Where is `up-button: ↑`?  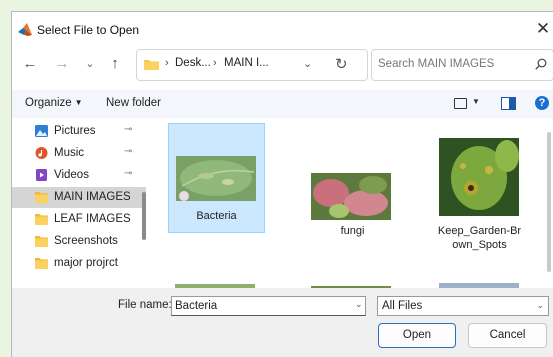 up-button: ↑ is located at coordinates (115, 64).